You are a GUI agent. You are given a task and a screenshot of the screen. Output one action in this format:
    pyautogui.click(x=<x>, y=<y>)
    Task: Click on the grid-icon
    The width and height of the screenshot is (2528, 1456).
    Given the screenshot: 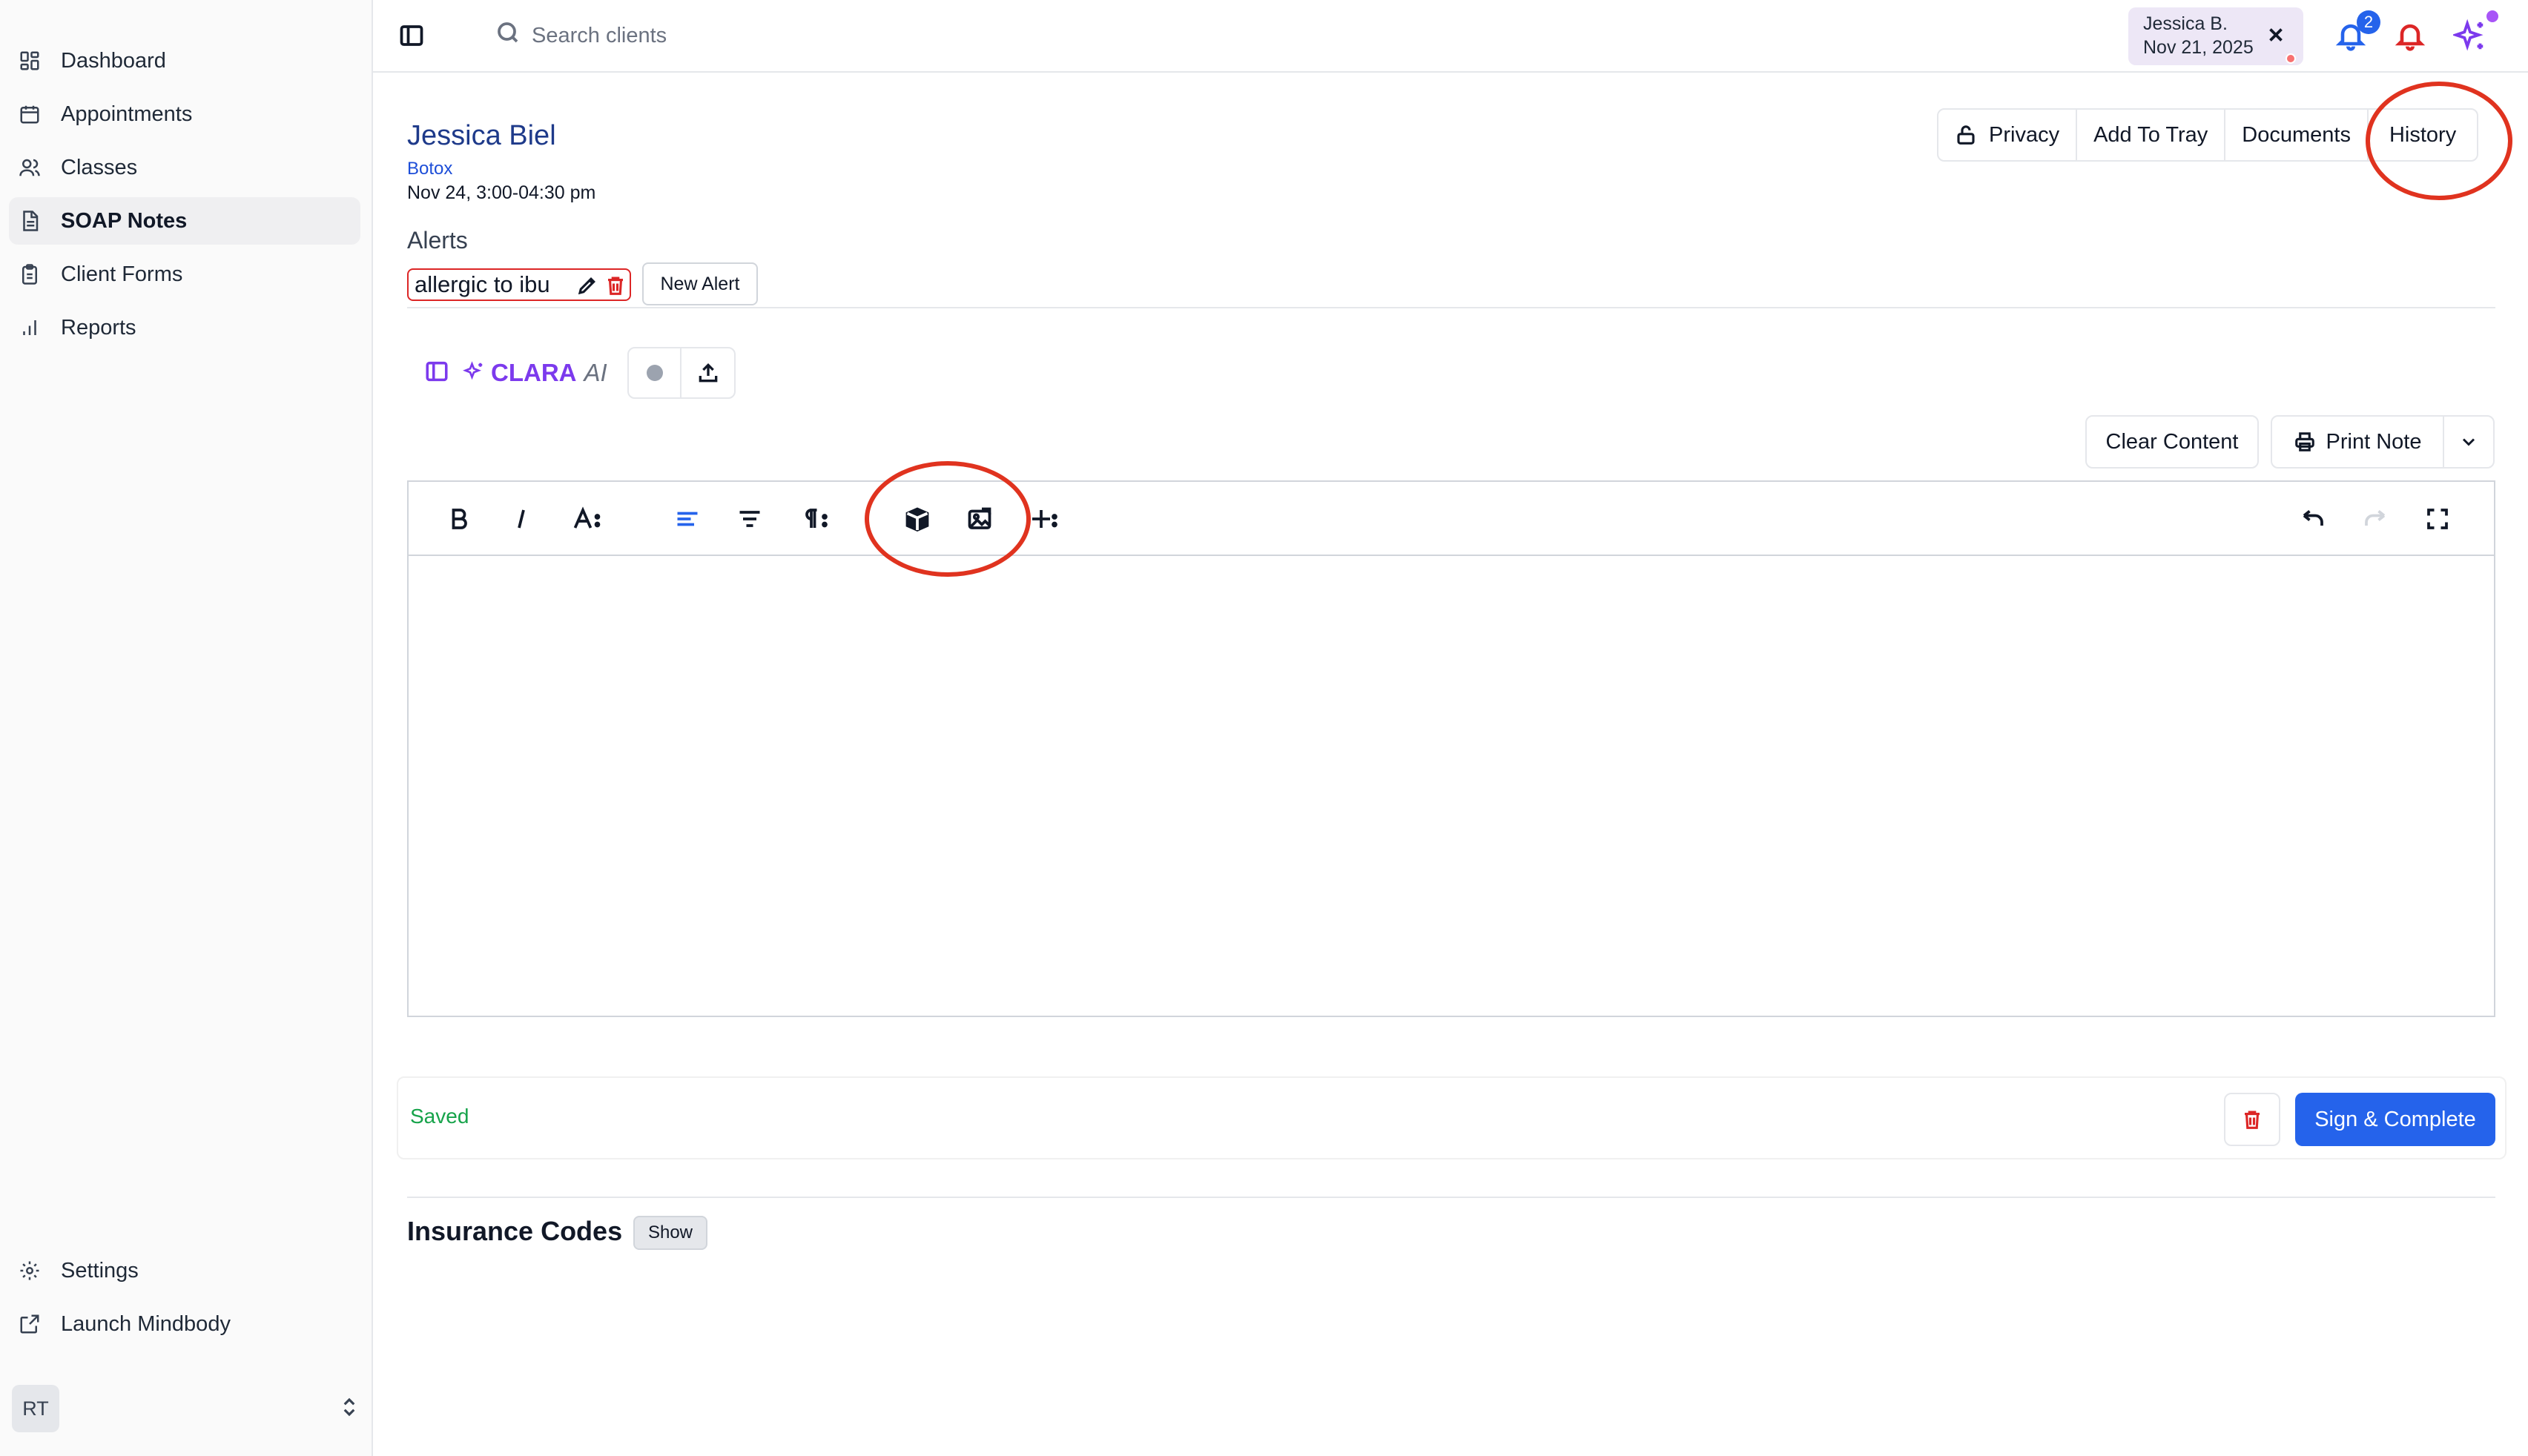 What is the action you would take?
    pyautogui.click(x=29, y=61)
    